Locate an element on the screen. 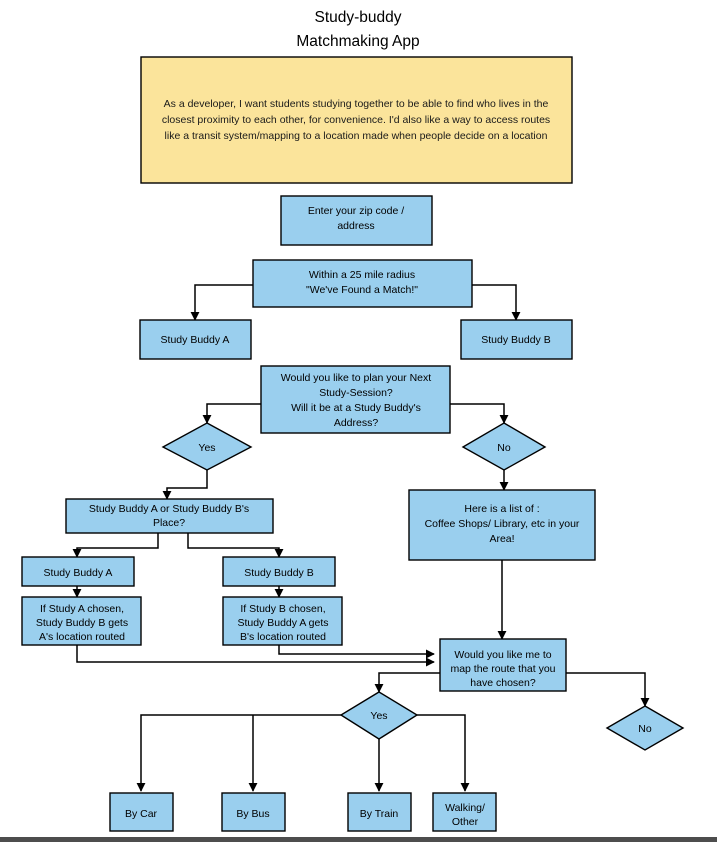  node-place-choice-line-1: Study Buddy A or Study Buddy B's is located at coordinates (169, 509).